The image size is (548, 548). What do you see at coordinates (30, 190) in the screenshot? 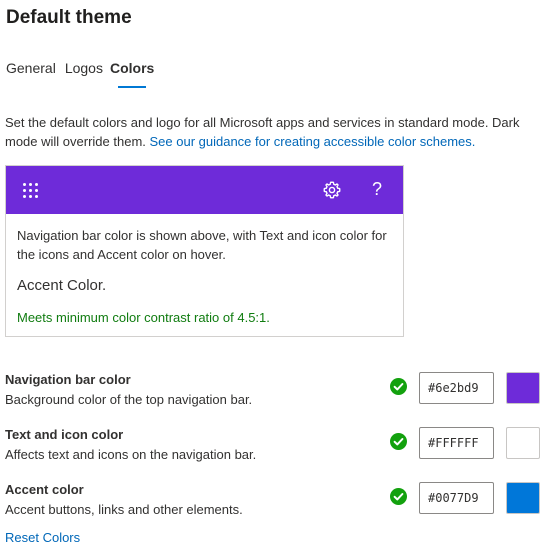
I see `waffle-icon` at bounding box center [30, 190].